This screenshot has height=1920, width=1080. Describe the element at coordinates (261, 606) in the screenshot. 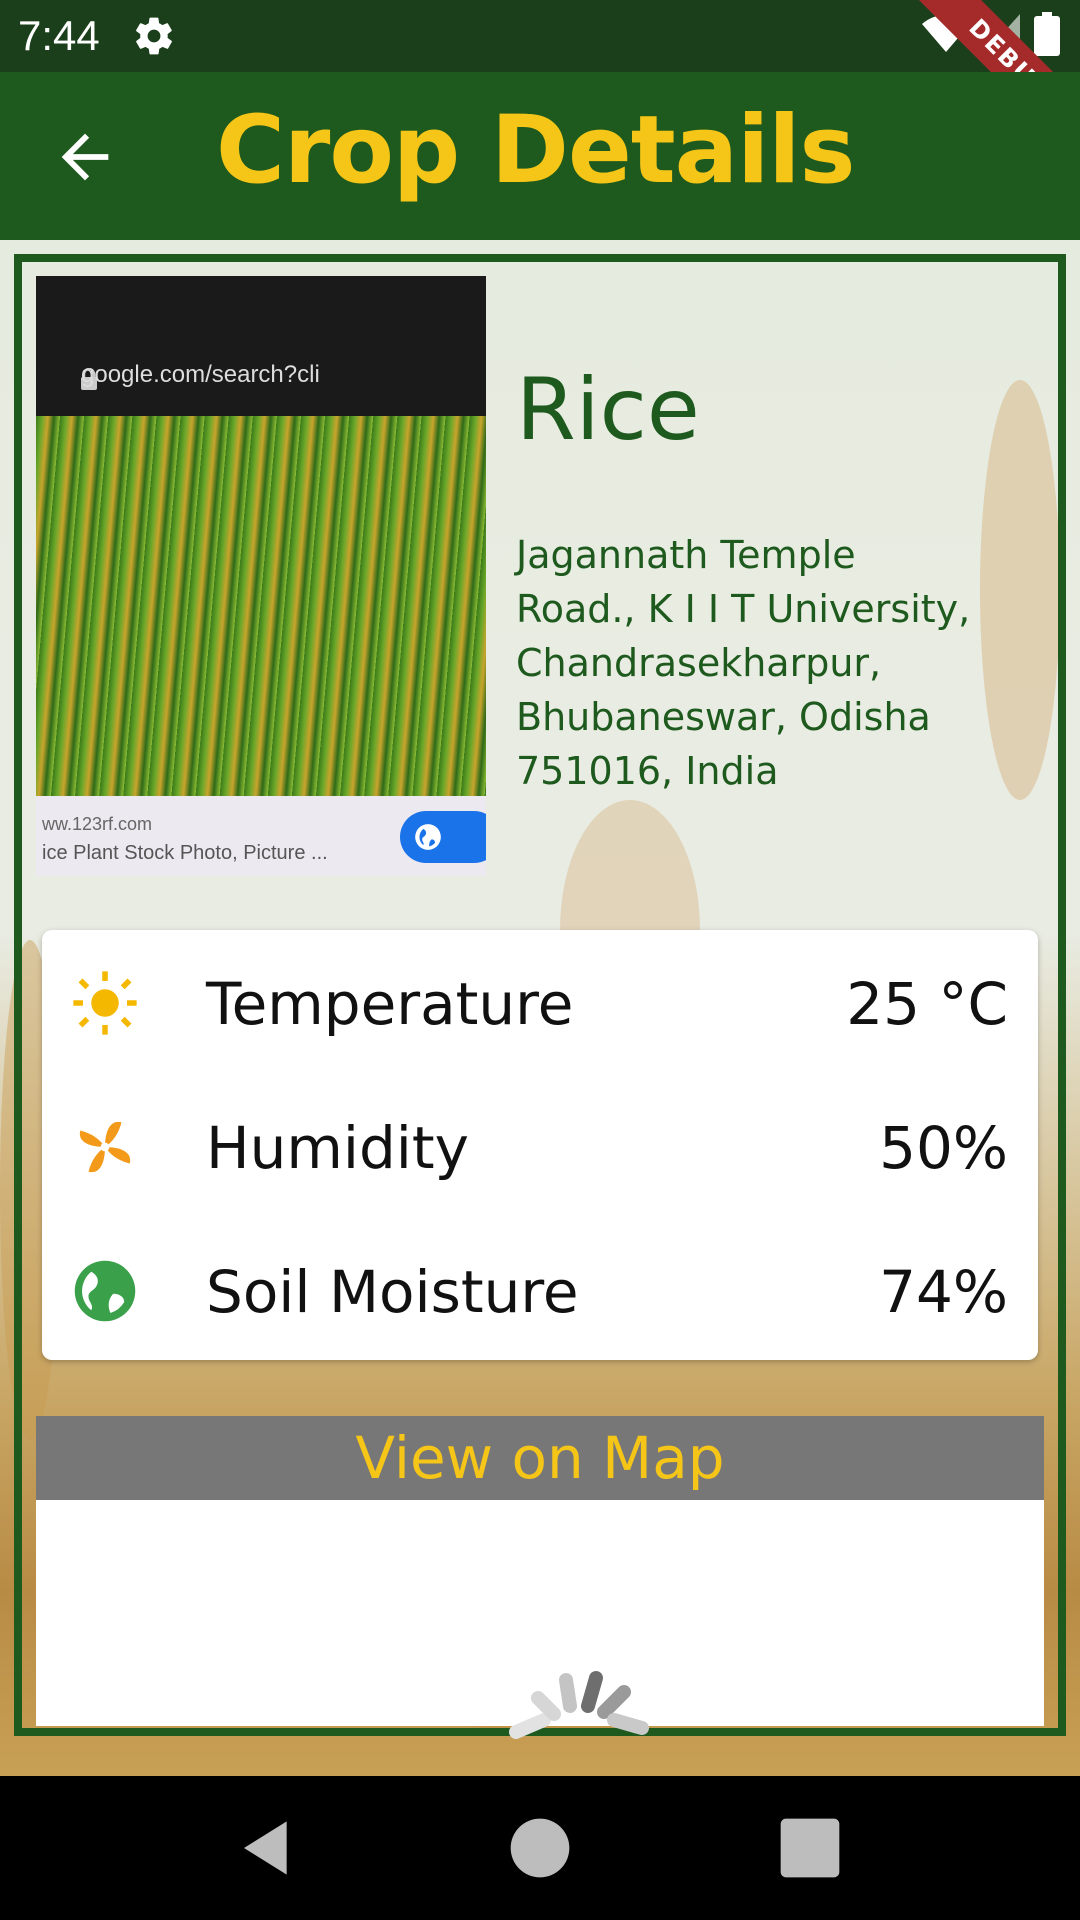

I see `rice-field-image` at that location.